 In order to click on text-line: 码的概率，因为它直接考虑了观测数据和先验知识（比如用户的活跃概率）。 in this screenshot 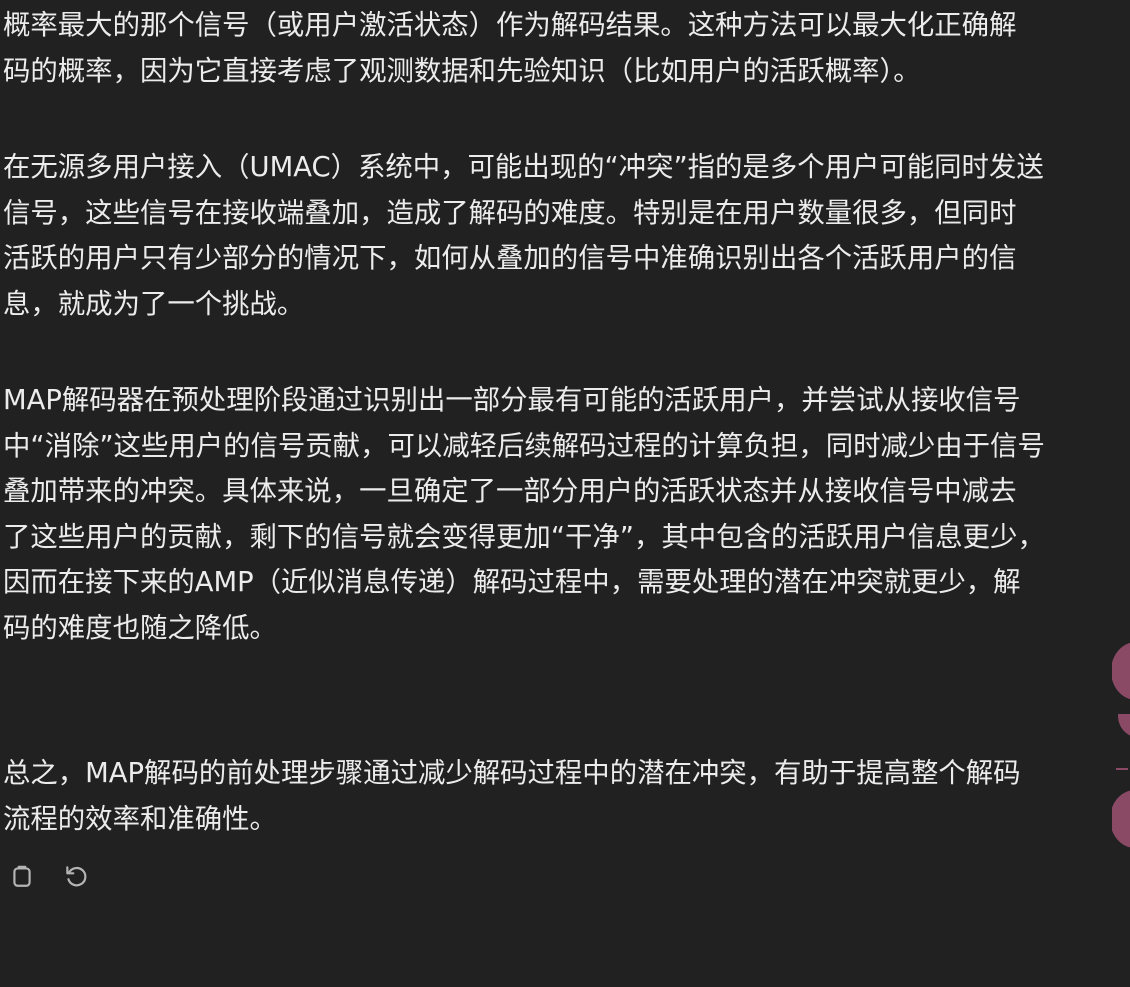, I will do `click(462, 71)`.